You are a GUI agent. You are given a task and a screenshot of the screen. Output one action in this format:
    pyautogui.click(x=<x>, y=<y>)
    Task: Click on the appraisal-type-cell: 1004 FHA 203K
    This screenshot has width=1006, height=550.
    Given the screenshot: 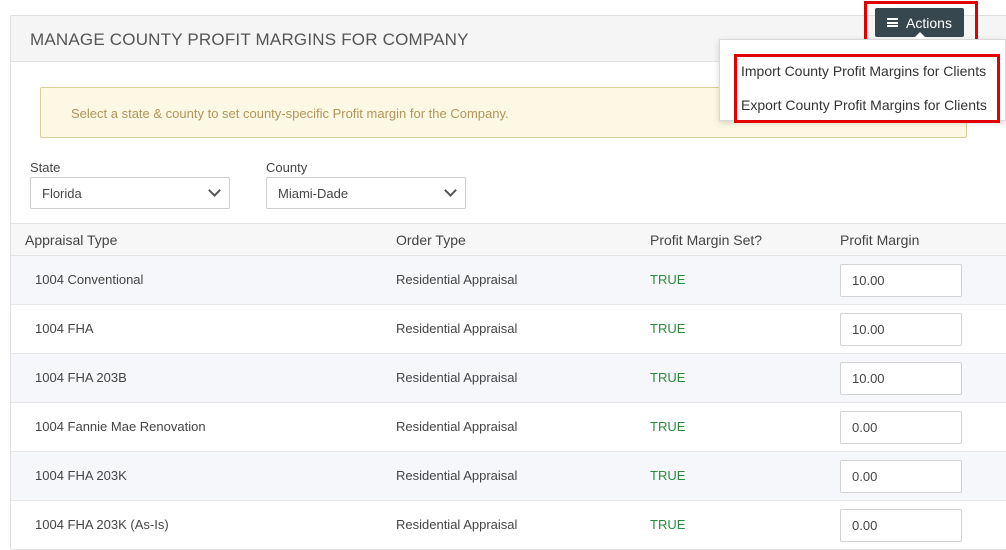 What is the action you would take?
    pyautogui.click(x=81, y=475)
    